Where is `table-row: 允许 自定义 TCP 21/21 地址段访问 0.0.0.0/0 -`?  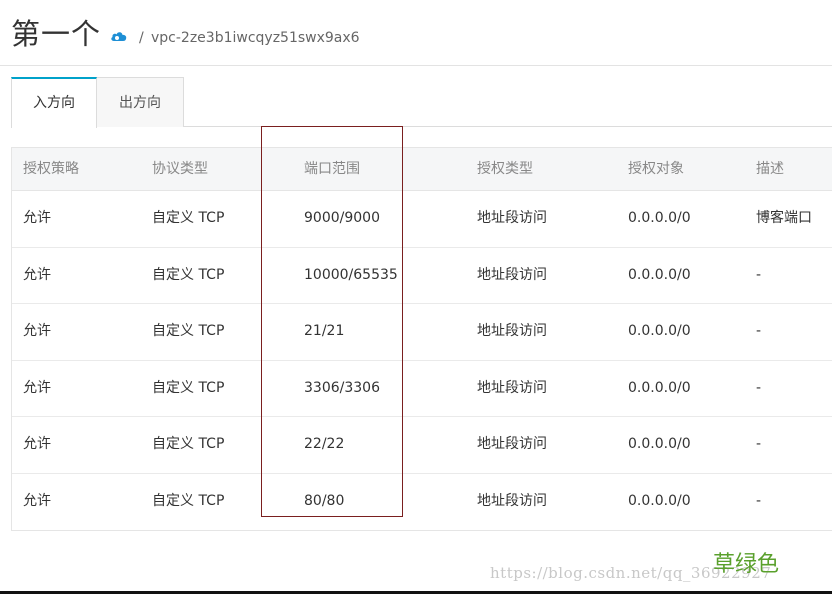
table-row: 允许 自定义 TCP 21/21 地址段访问 0.0.0.0/0 - is located at coordinates (422, 332).